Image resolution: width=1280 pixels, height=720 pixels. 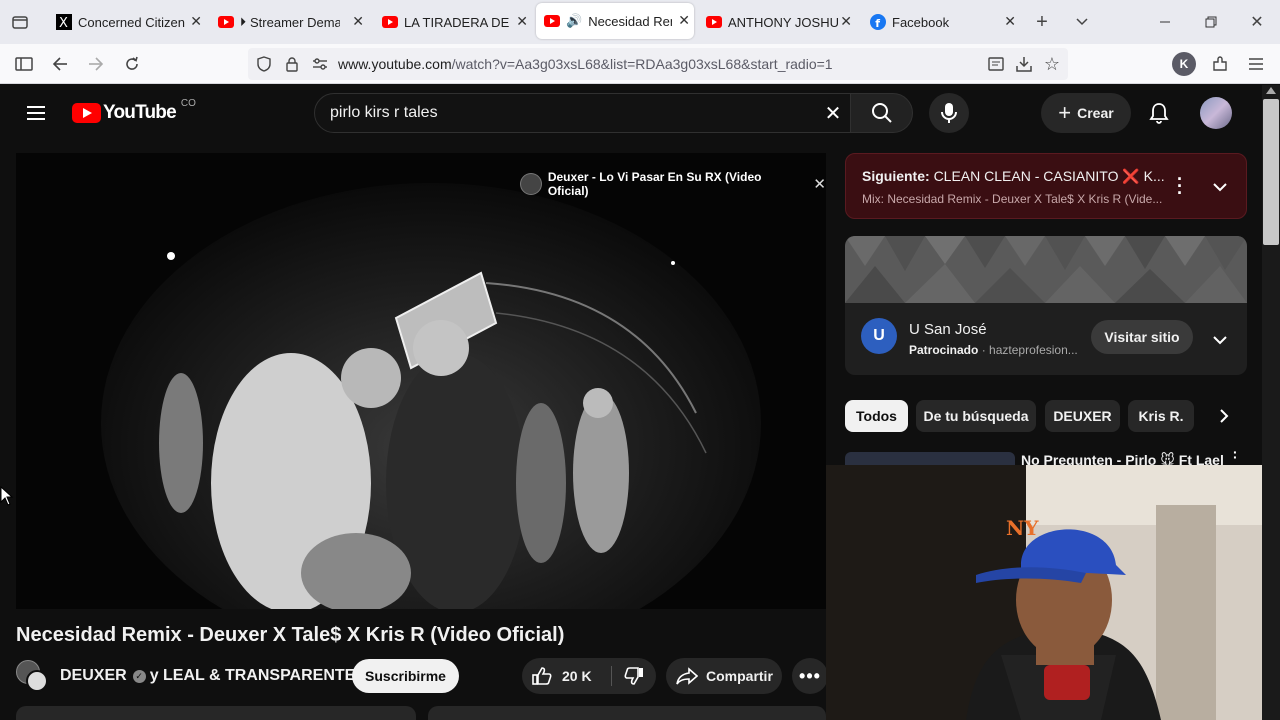 What do you see at coordinates (944, 350) in the screenshot?
I see `sponsored-label: Patrocinado` at bounding box center [944, 350].